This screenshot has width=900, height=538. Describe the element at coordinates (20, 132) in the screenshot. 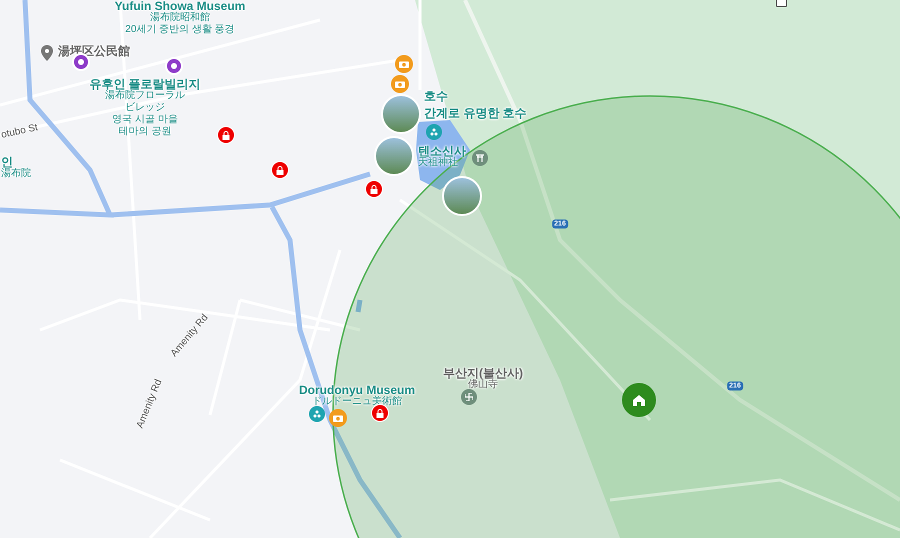

I see `street-label: otubo St` at that location.